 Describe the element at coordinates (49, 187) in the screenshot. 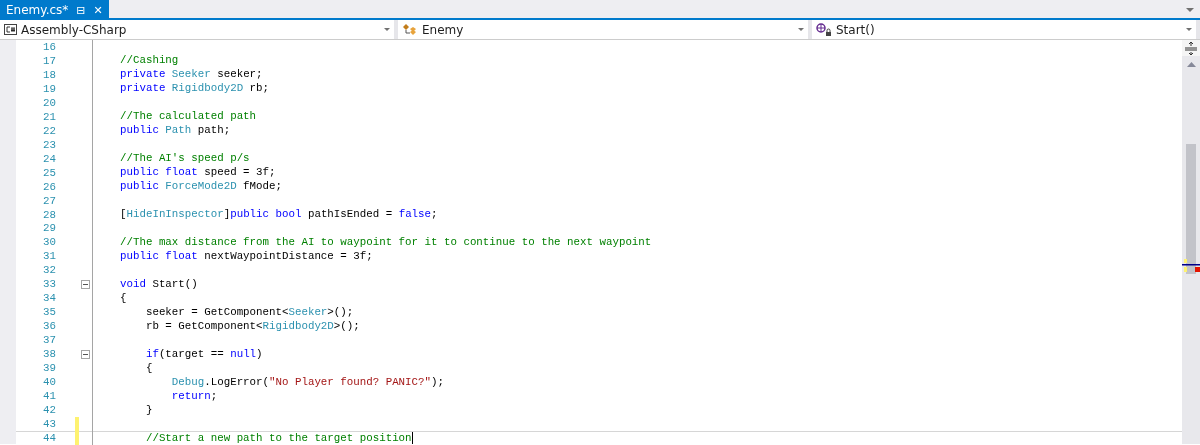

I see `line-number: 26` at that location.